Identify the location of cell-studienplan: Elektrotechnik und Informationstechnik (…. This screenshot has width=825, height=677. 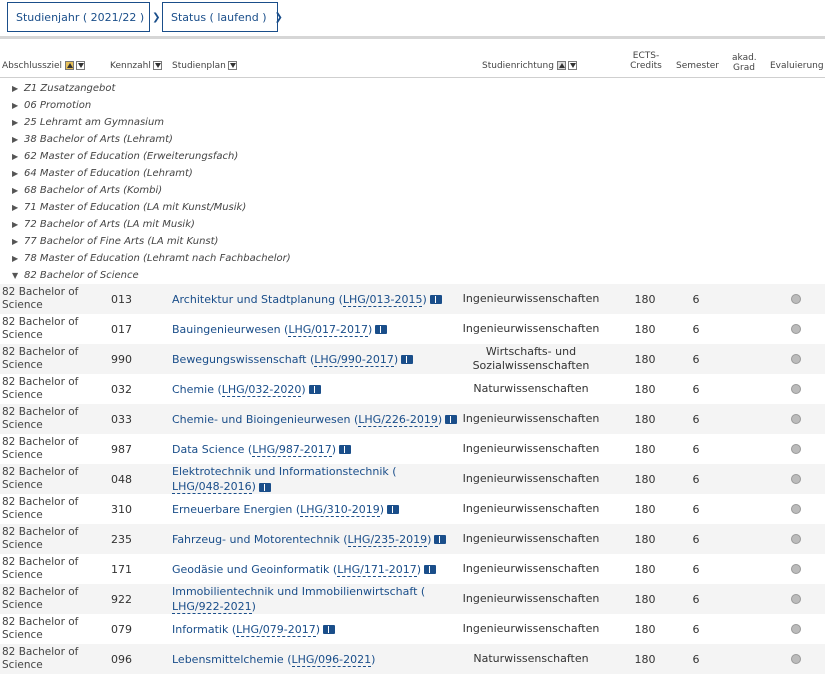
(317, 479).